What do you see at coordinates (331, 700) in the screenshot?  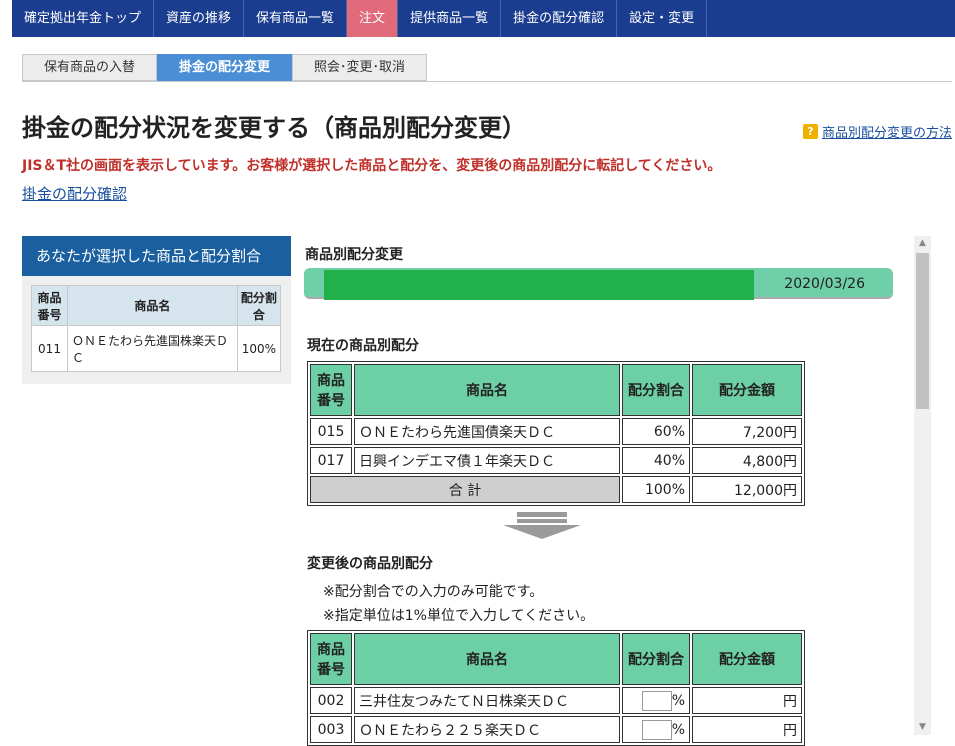 I see `product-code: 002` at bounding box center [331, 700].